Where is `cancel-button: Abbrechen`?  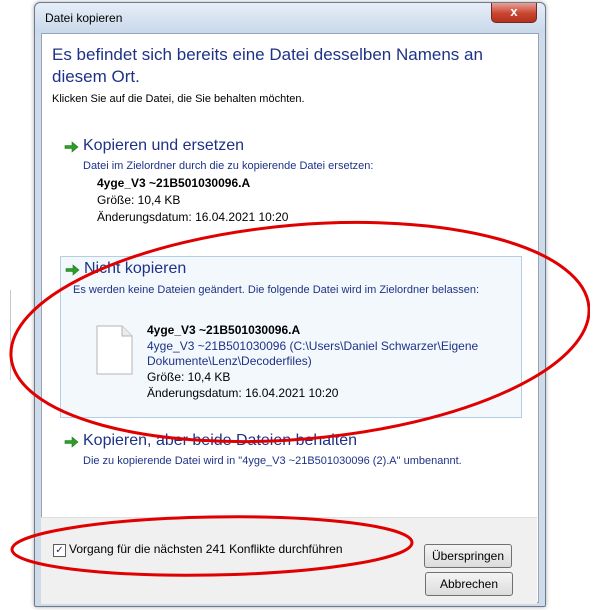
cancel-button: Abbrechen is located at coordinates (469, 584).